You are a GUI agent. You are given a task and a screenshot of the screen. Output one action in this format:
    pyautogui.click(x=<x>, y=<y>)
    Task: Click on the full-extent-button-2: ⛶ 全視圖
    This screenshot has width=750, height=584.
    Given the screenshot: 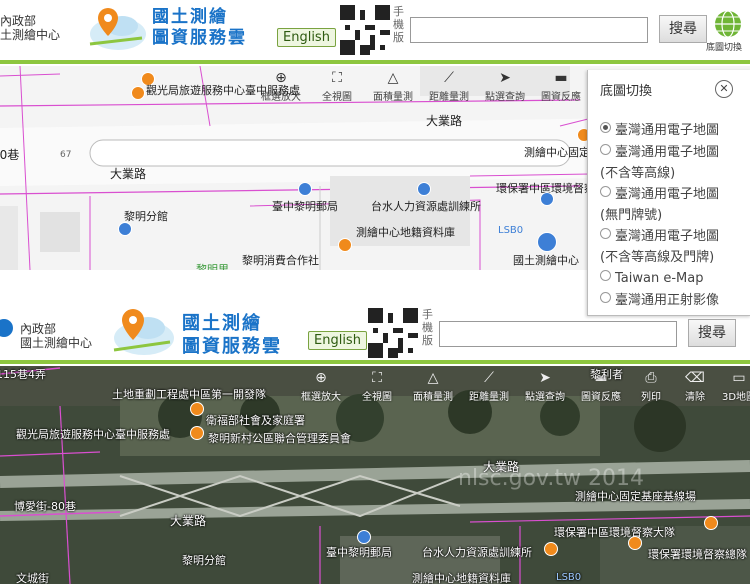 What is the action you would take?
    pyautogui.click(x=377, y=386)
    